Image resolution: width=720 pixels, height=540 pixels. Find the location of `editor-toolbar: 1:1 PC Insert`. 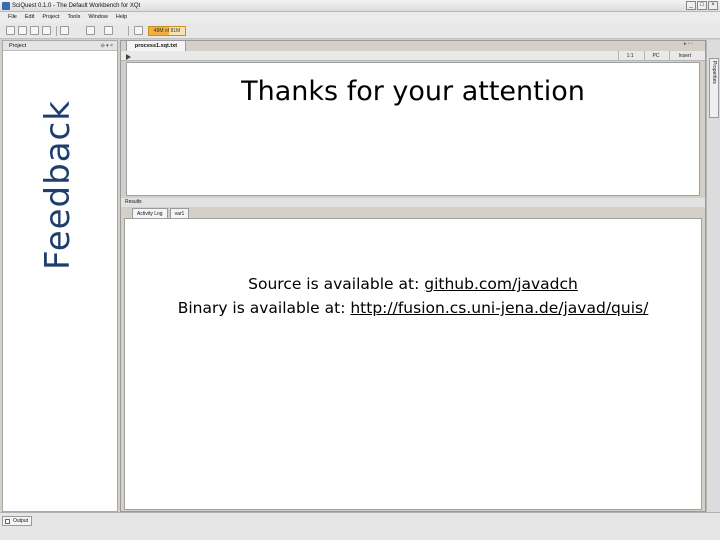

editor-toolbar: 1:1 PC Insert is located at coordinates (413, 56).